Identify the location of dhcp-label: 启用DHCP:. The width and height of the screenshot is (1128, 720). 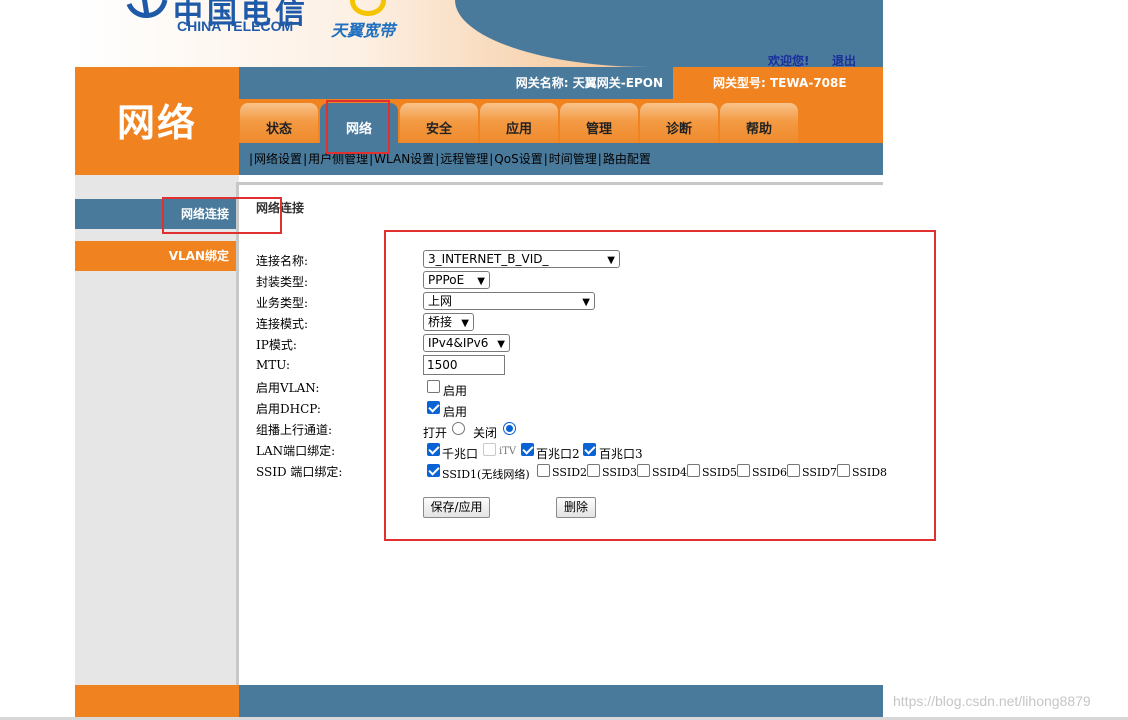
(288, 408).